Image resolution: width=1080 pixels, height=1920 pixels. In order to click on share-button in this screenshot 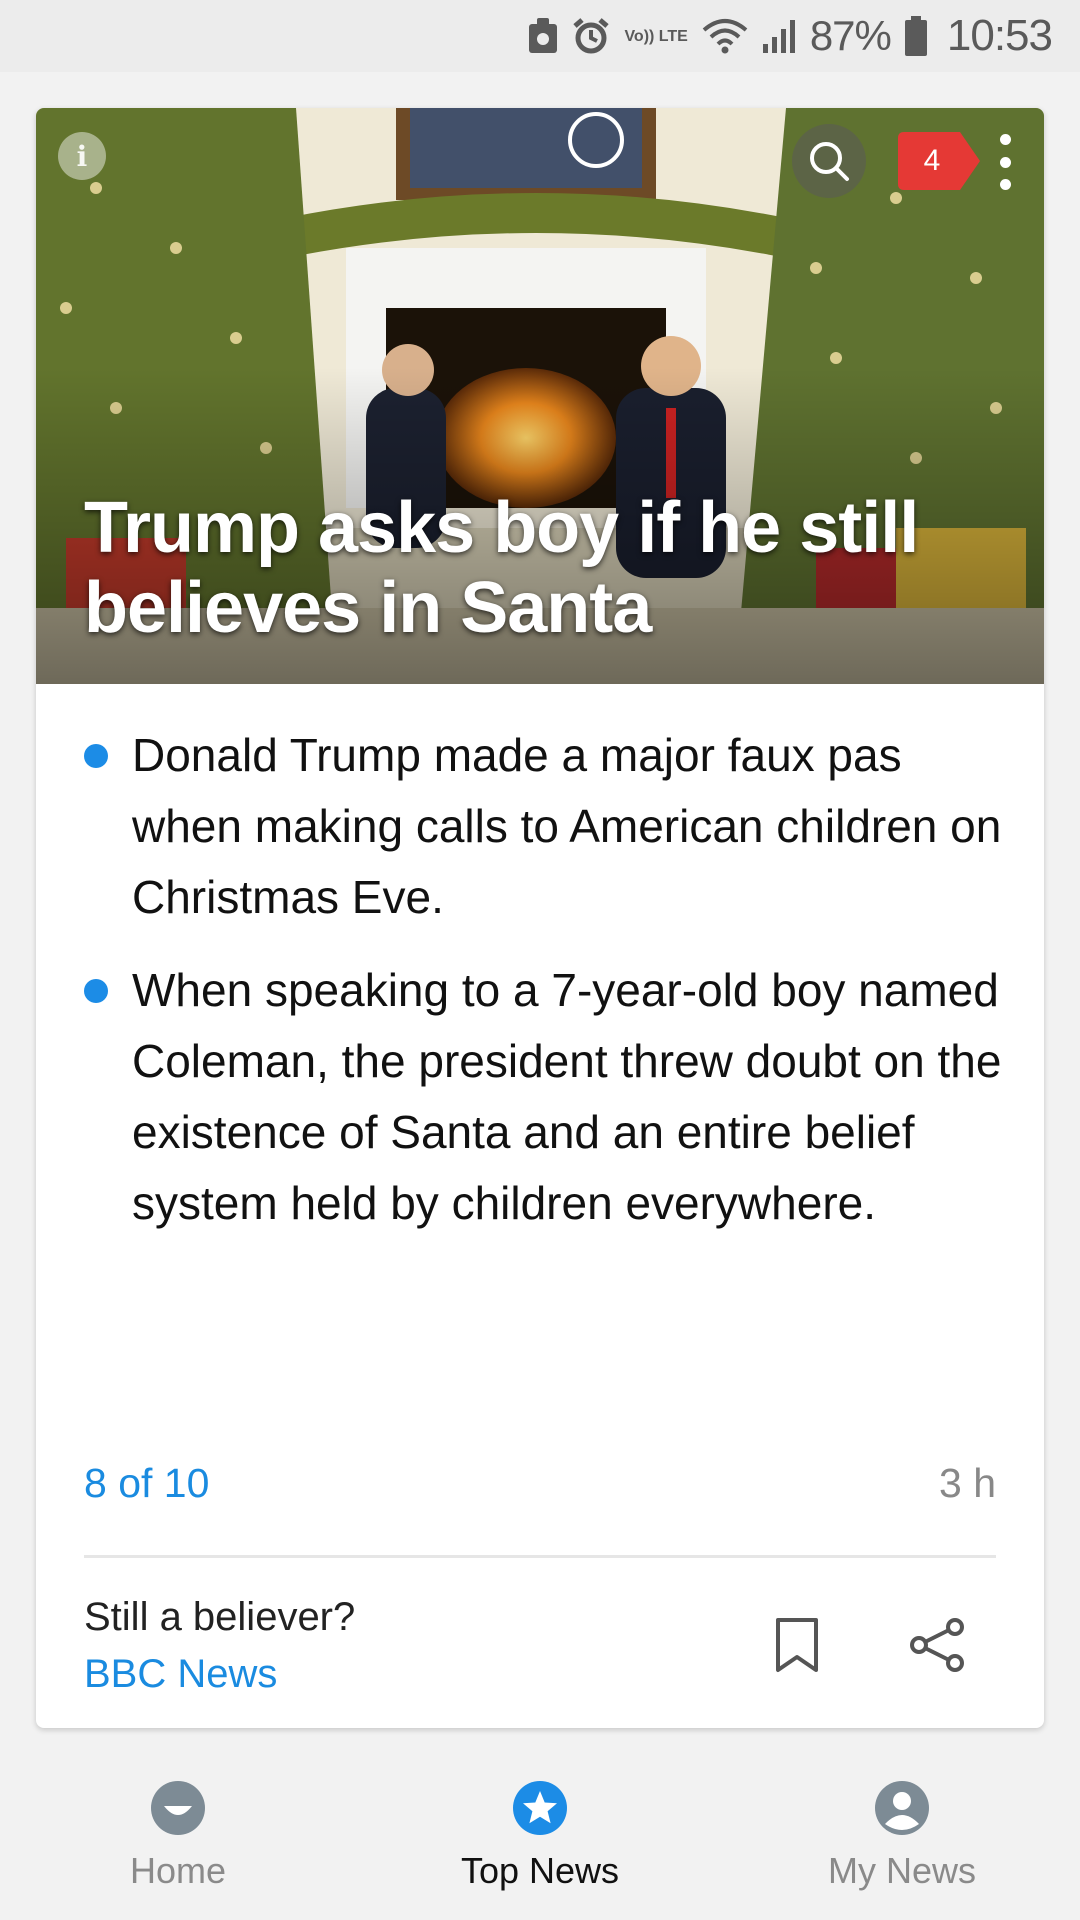, I will do `click(937, 1645)`.